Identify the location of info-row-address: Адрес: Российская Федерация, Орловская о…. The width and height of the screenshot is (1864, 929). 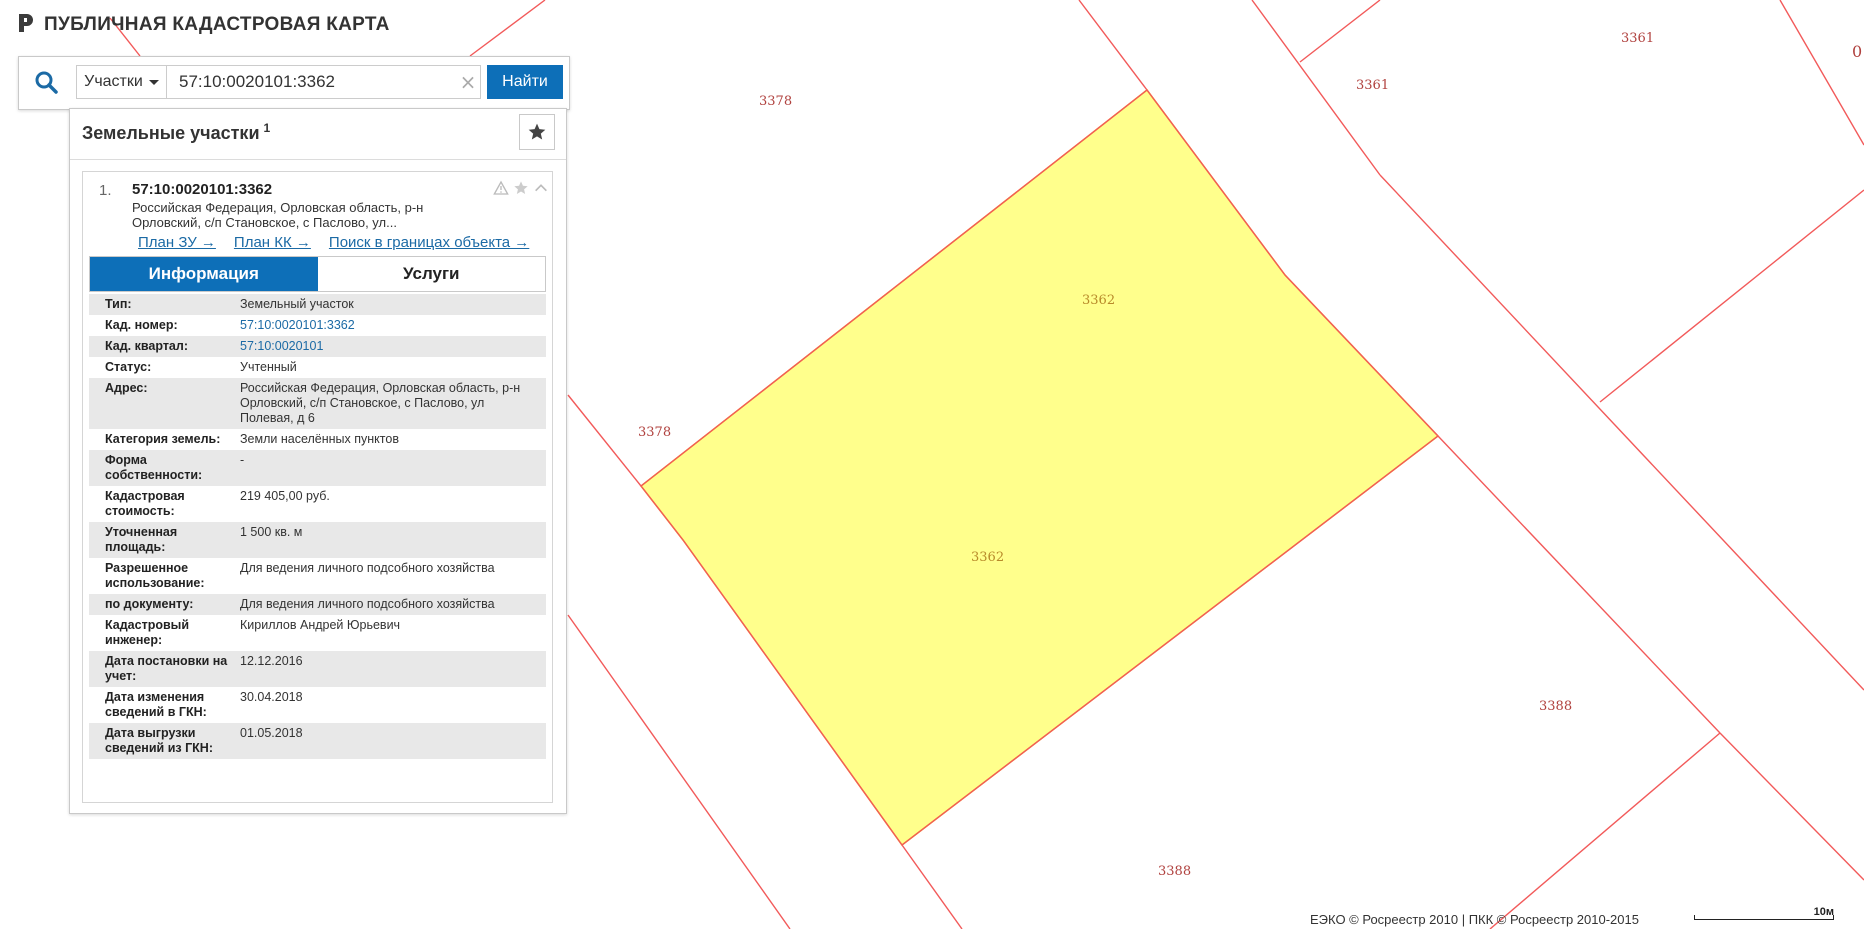
(317, 403).